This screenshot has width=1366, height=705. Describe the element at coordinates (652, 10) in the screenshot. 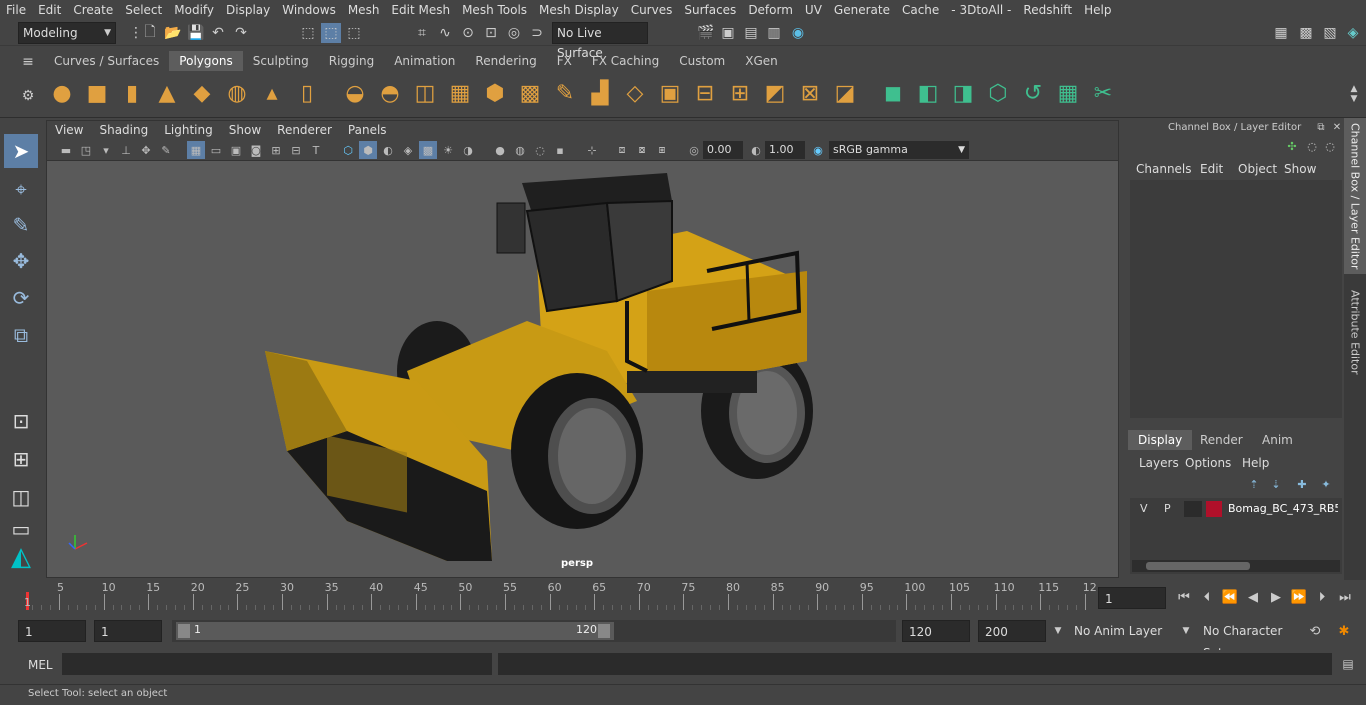

I see `menu-curves: Curves` at that location.